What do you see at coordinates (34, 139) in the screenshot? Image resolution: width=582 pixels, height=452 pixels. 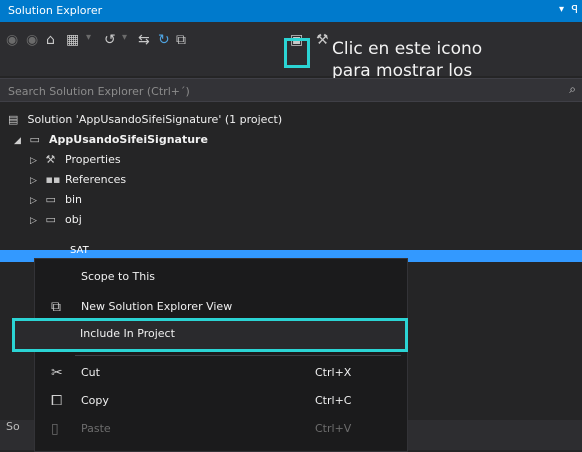 I see `csharp-project-icon: ▭` at bounding box center [34, 139].